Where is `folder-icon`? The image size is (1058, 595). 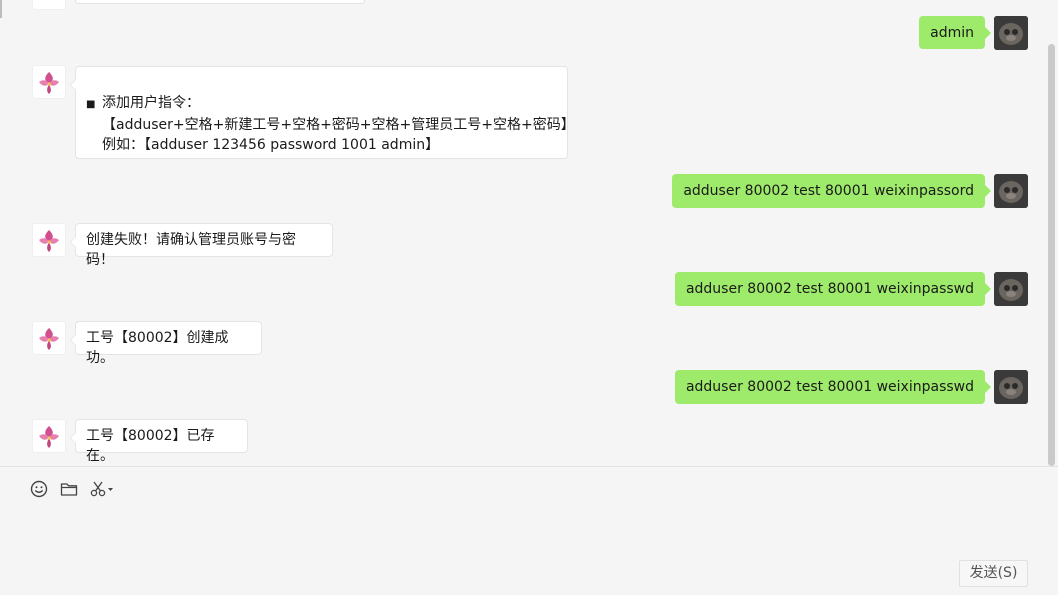 folder-icon is located at coordinates (69, 489).